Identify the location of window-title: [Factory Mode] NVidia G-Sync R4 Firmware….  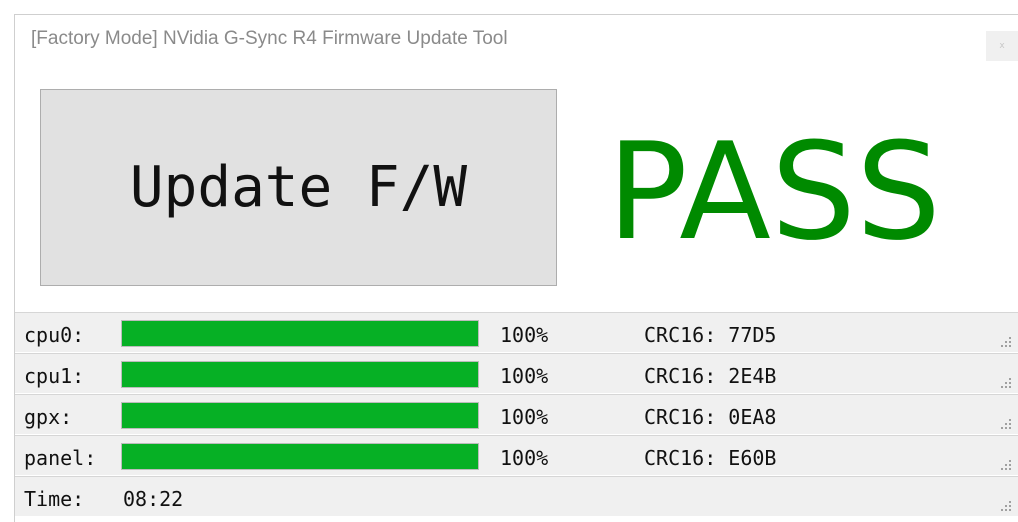
(269, 38).